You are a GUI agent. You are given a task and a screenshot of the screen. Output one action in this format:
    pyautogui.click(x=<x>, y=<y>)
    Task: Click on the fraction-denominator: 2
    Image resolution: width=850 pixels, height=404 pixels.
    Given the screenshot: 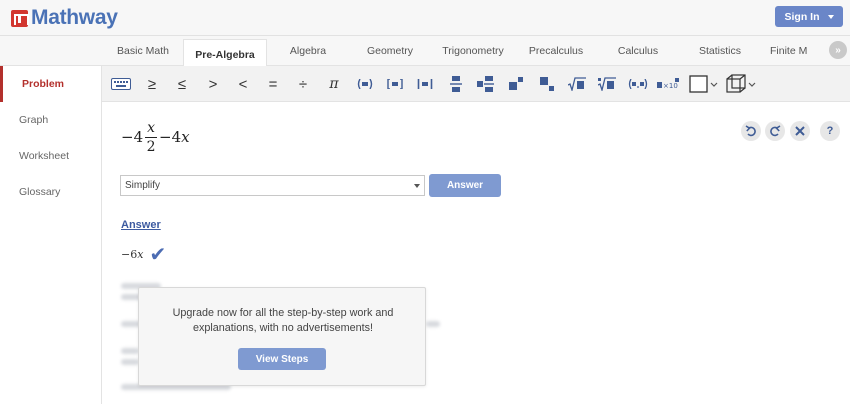 What is the action you would take?
    pyautogui.click(x=151, y=146)
    